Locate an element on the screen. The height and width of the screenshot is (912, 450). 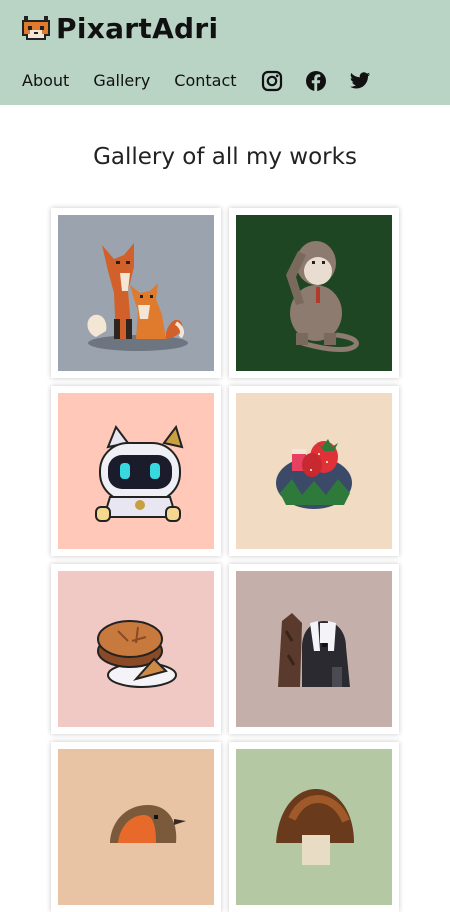
brand: PixartAdri is located at coordinates (120, 29).